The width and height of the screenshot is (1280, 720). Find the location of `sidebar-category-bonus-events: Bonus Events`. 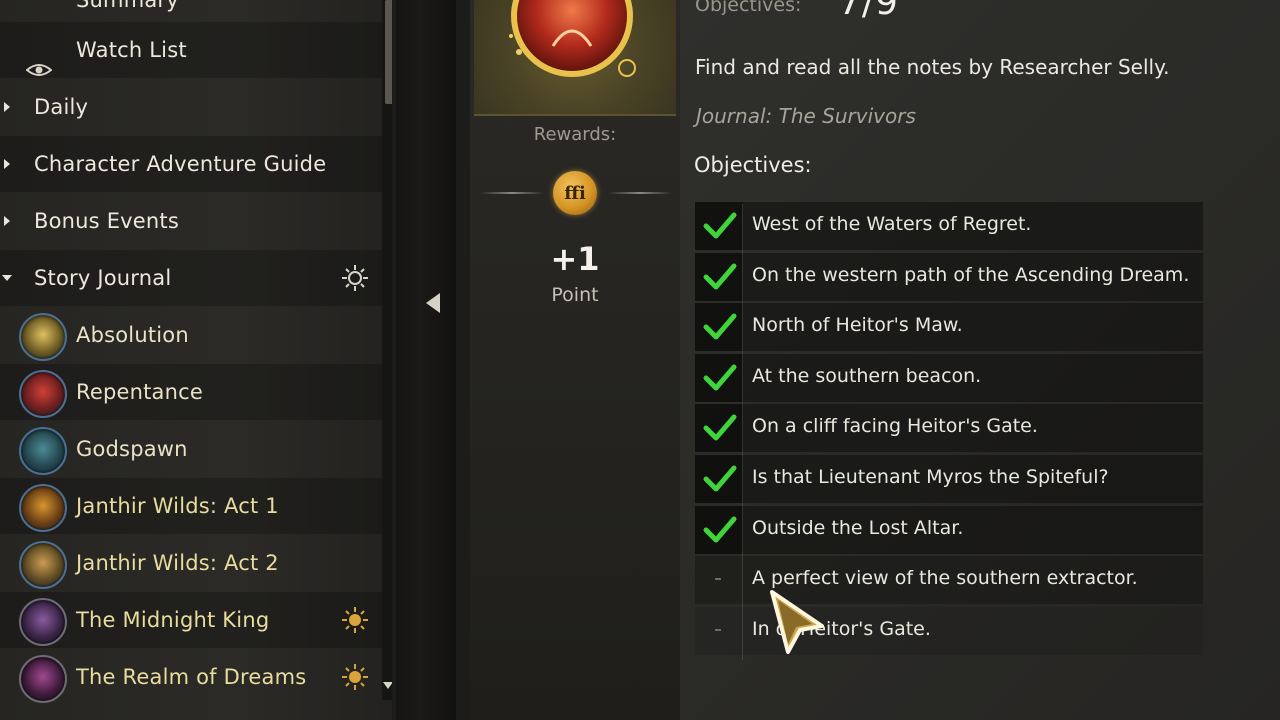

sidebar-category-bonus-events: Bonus Events is located at coordinates (193, 221).